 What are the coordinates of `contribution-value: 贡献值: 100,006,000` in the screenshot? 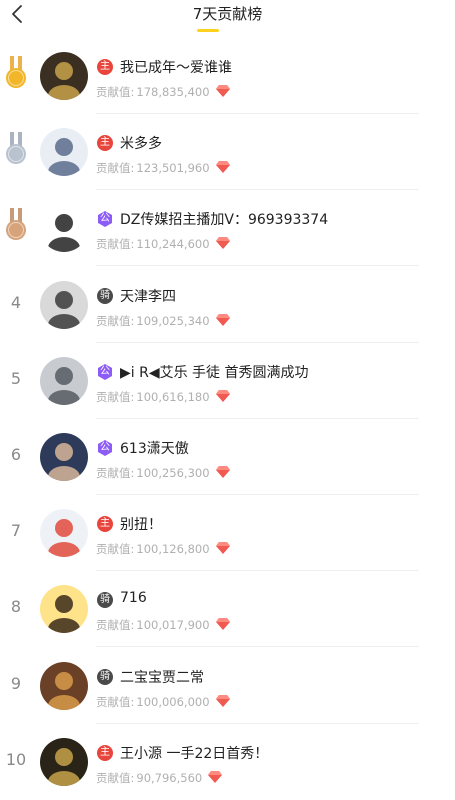 It's located at (163, 702).